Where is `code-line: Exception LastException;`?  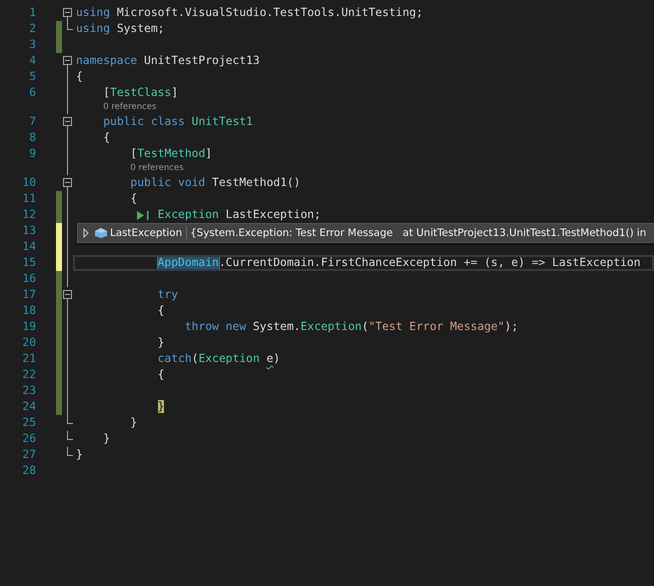 code-line: Exception LastException; is located at coordinates (239, 215).